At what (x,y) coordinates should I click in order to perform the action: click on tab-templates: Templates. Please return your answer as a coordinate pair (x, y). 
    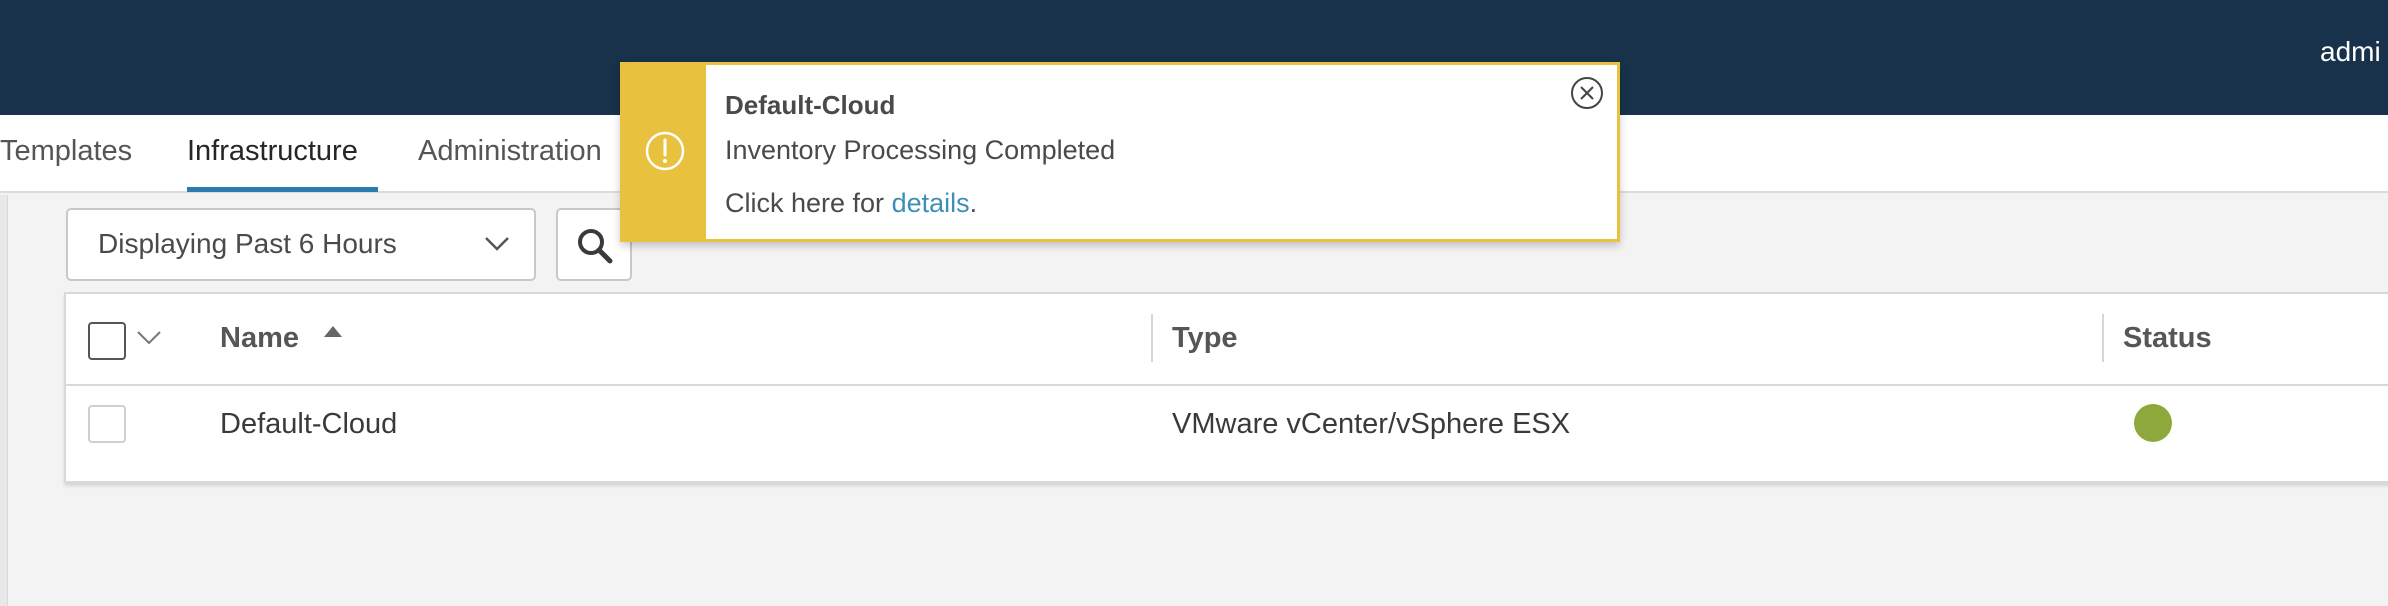
    Looking at the image, I should click on (66, 151).